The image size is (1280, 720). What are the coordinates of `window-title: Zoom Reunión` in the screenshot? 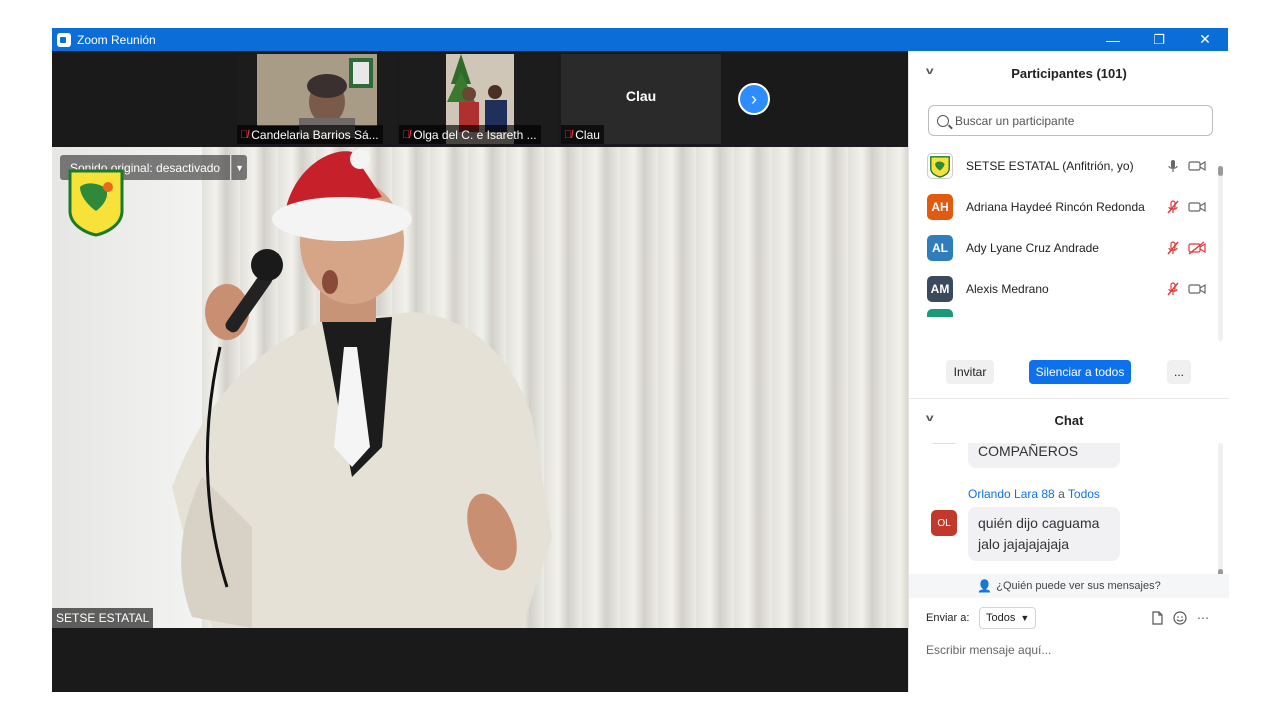 It's located at (116, 39).